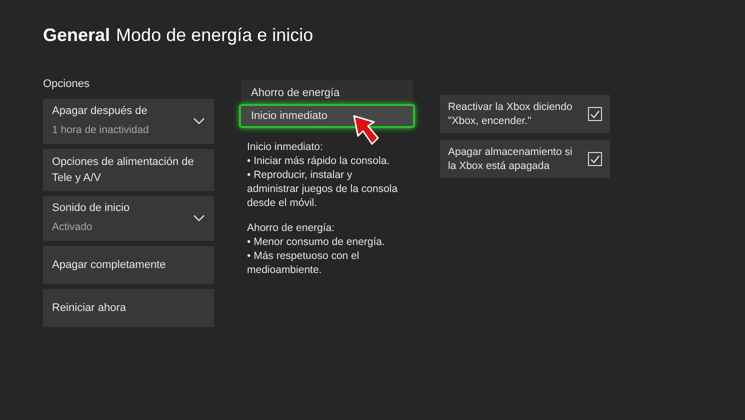 The height and width of the screenshot is (420, 745). Describe the element at coordinates (316, 242) in the screenshot. I see `description-bullet: • Menor consumo de energía.` at that location.